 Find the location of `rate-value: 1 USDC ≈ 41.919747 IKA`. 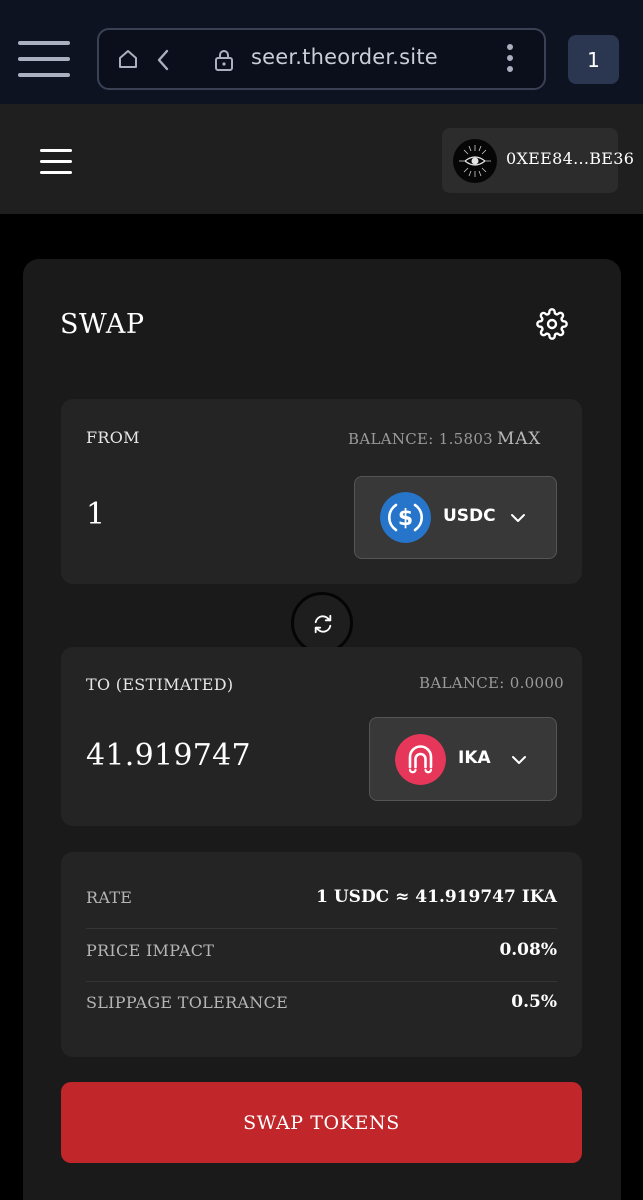

rate-value: 1 USDC ≈ 41.919747 IKA is located at coordinates (436, 897).